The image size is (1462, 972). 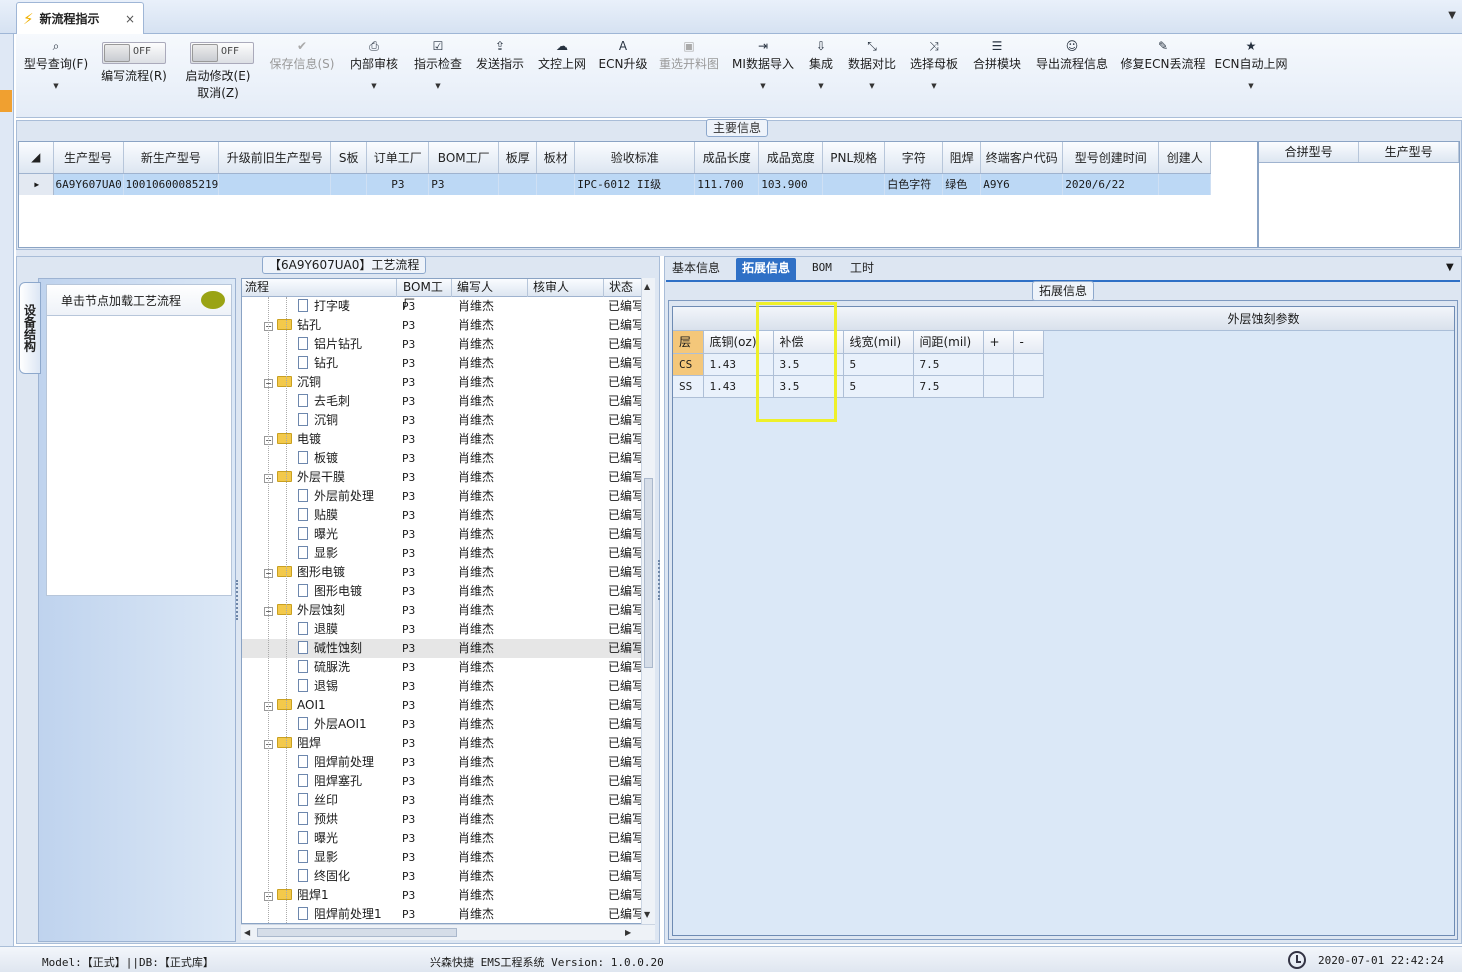 What do you see at coordinates (139, 300) in the screenshot?
I see `load-process-button: 单击节点加载工艺流程` at bounding box center [139, 300].